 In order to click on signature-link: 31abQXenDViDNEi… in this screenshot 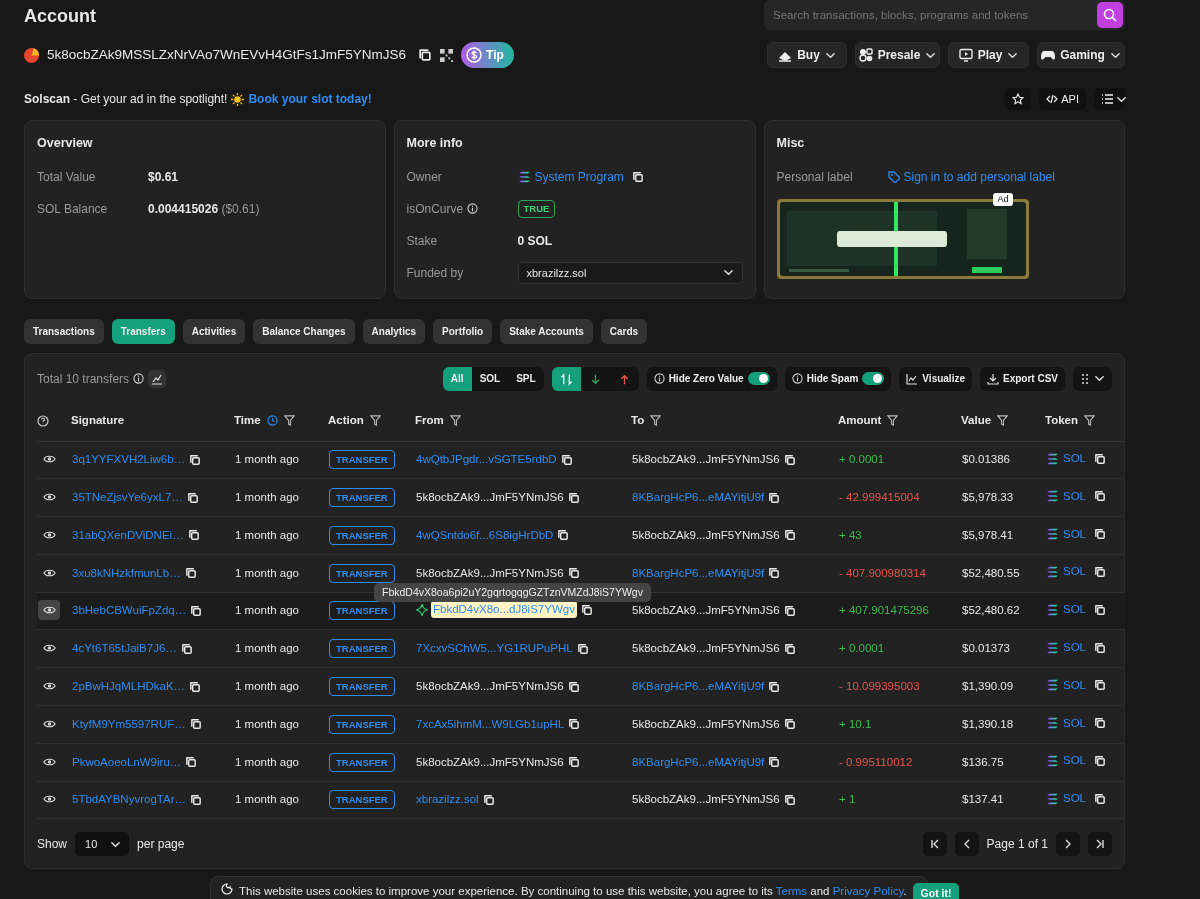, I will do `click(128, 535)`.